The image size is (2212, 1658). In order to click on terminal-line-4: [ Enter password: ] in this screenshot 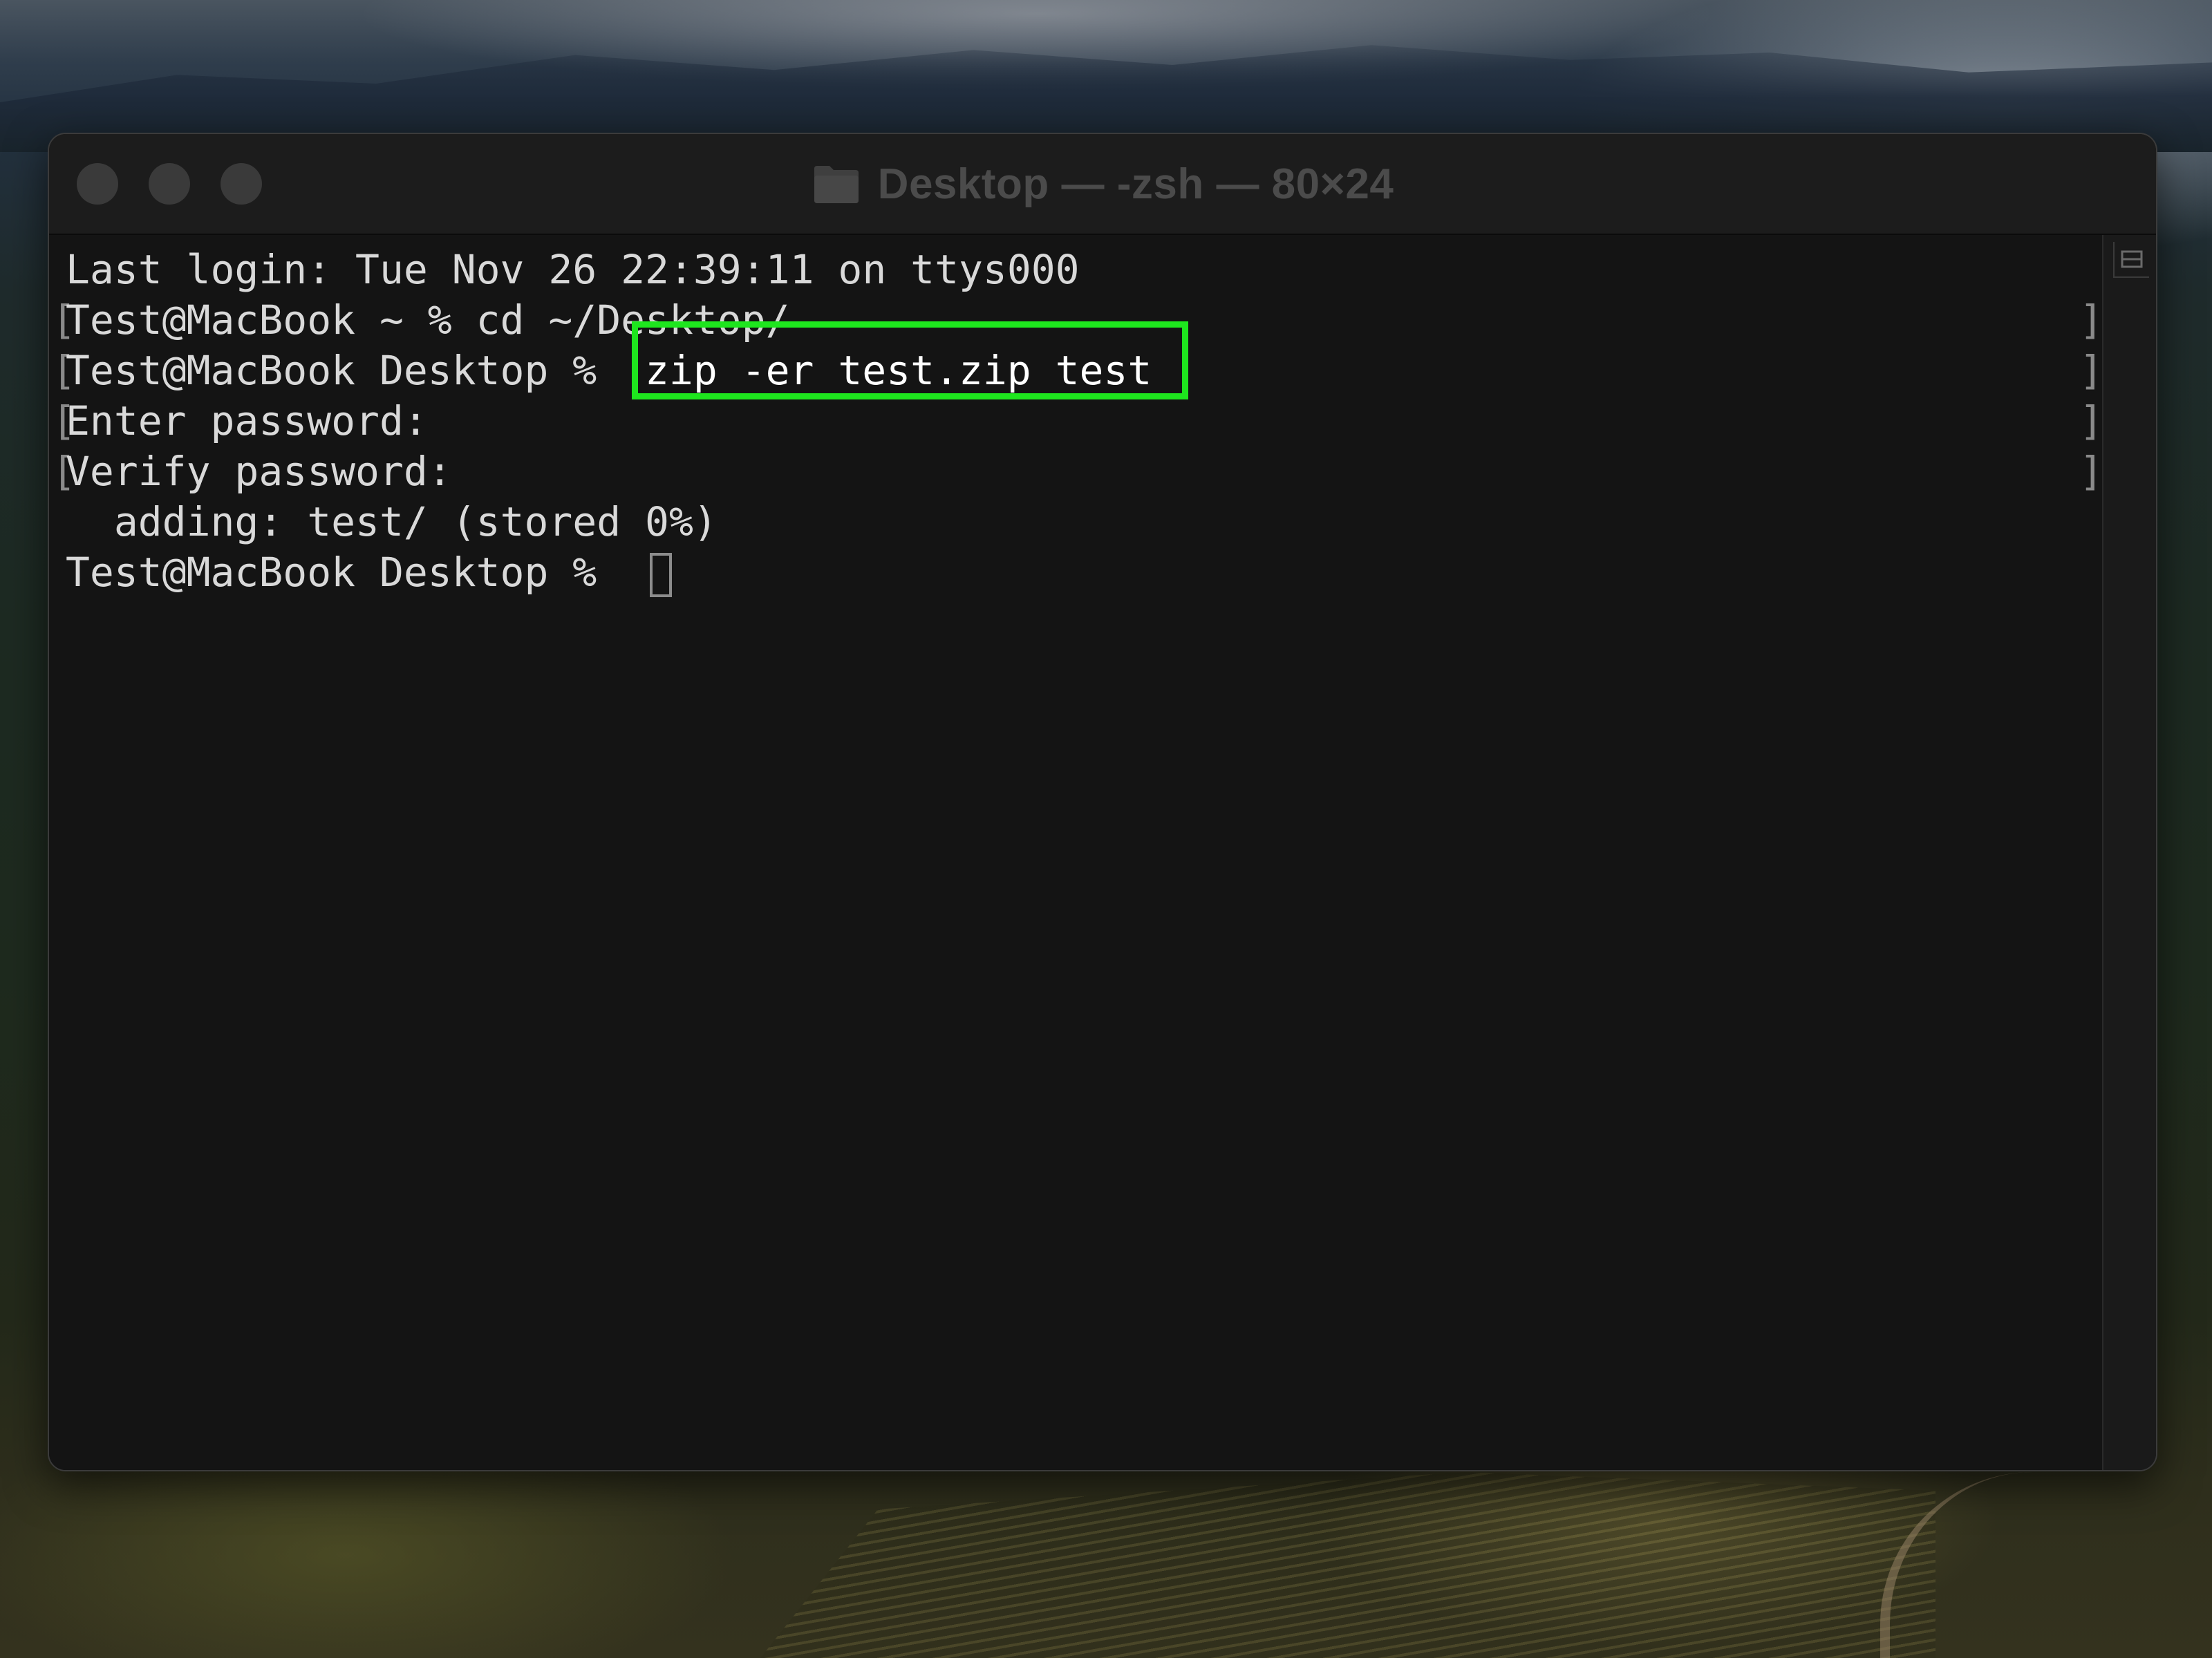, I will do `click(1076, 421)`.